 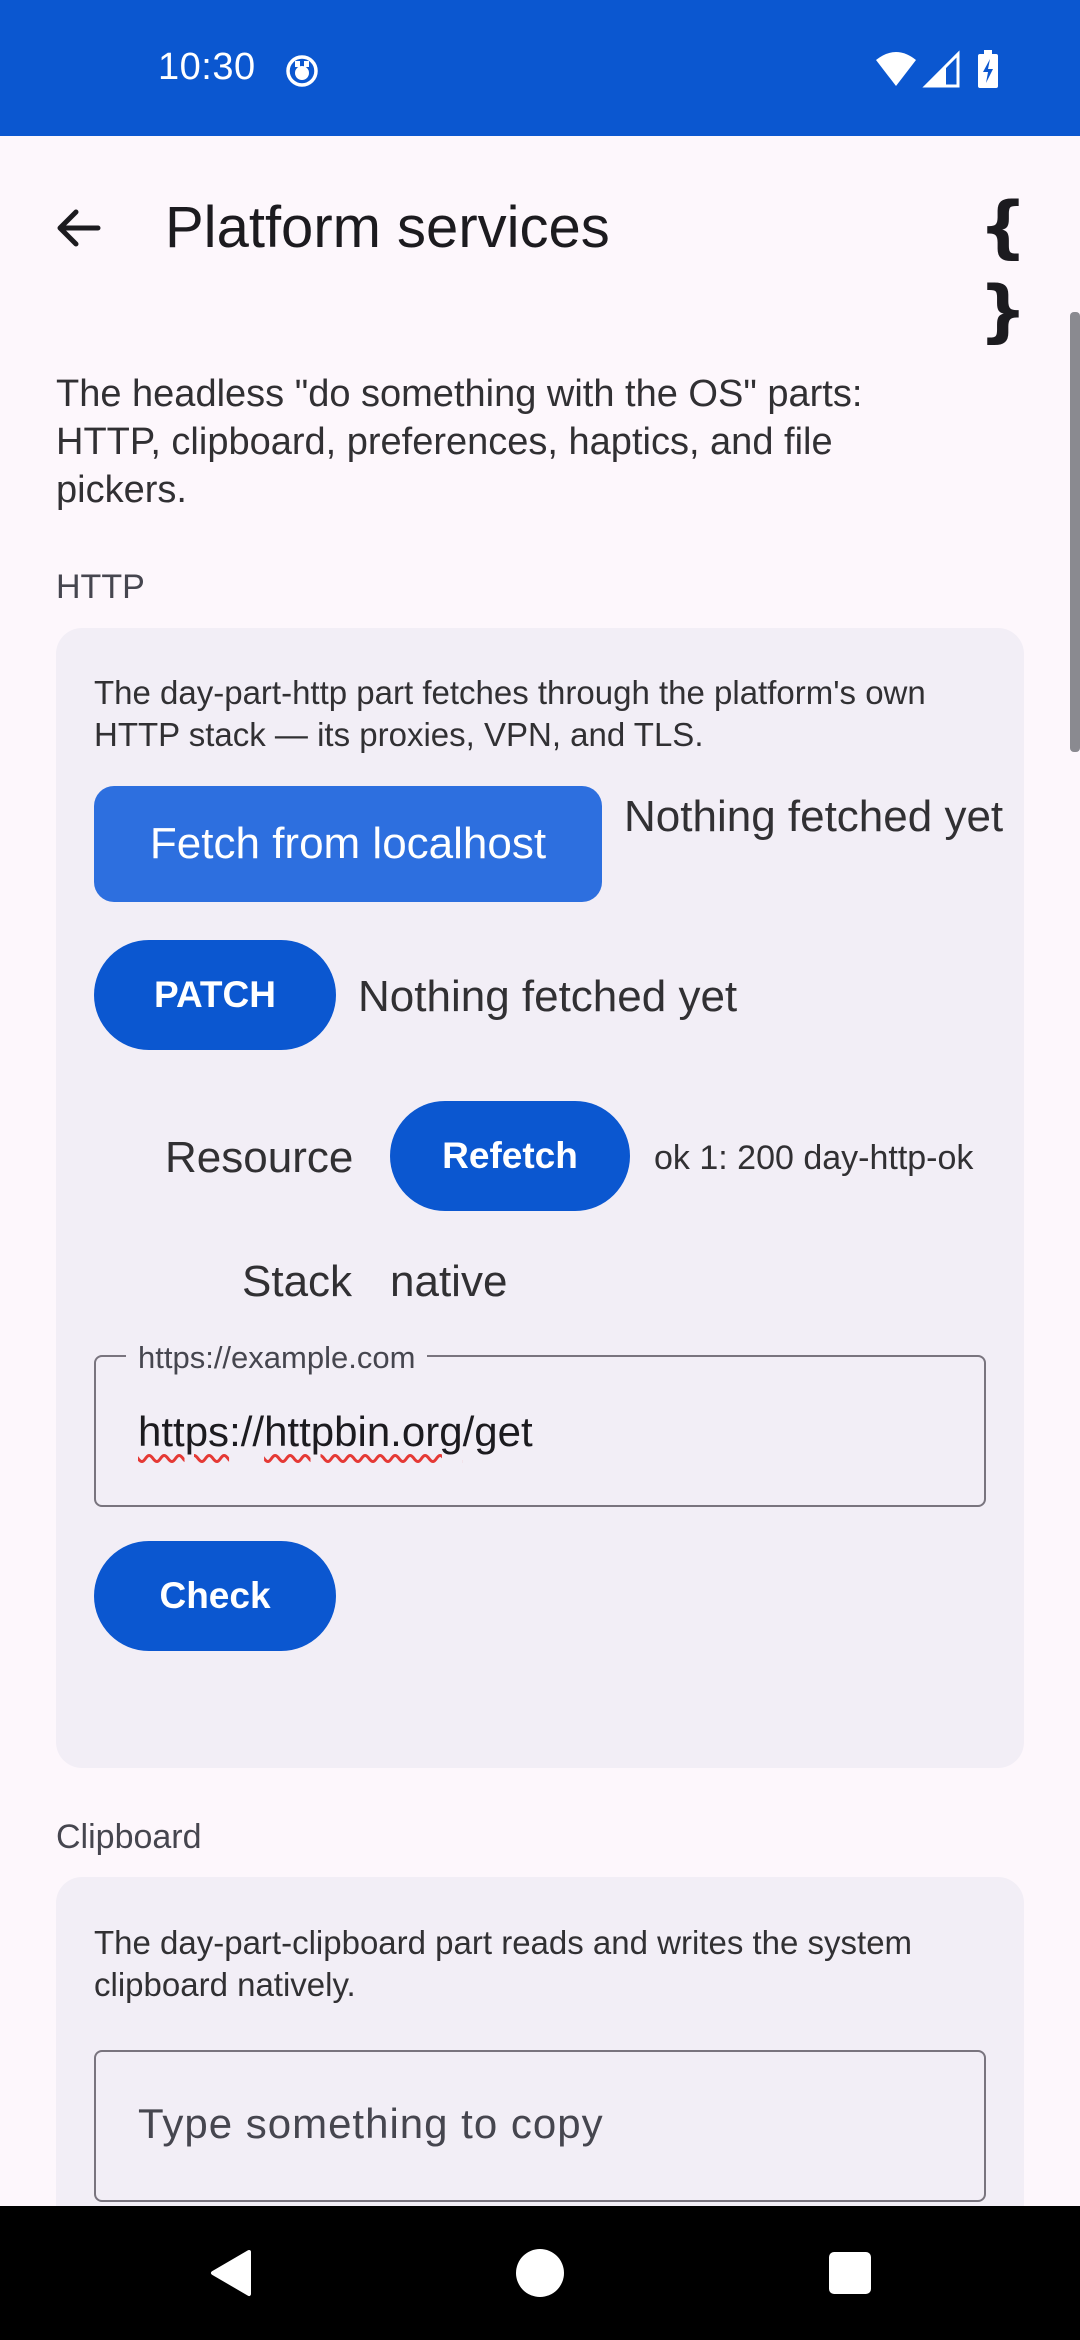 I want to click on url-part-host: httpbin.org, so click(x=363, y=1431).